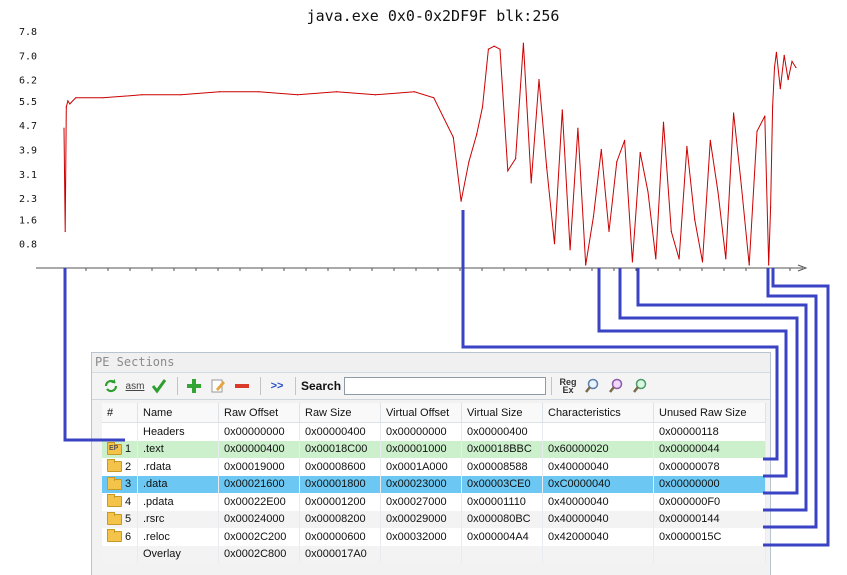 This screenshot has height=575, width=847. Describe the element at coordinates (709, 449) in the screenshot. I see `cell-unused-raw-size: 0x00000044` at that location.